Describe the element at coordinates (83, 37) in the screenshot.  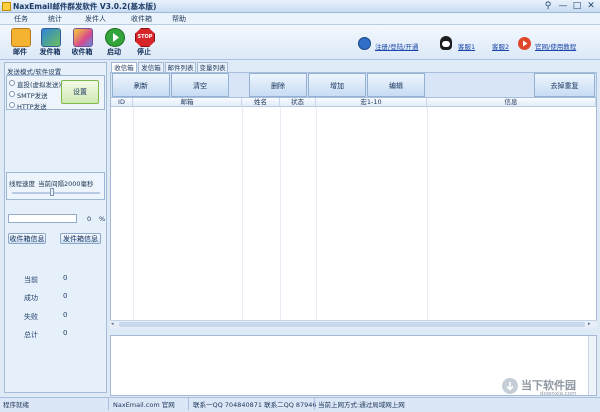
I see `inbox-icon` at that location.